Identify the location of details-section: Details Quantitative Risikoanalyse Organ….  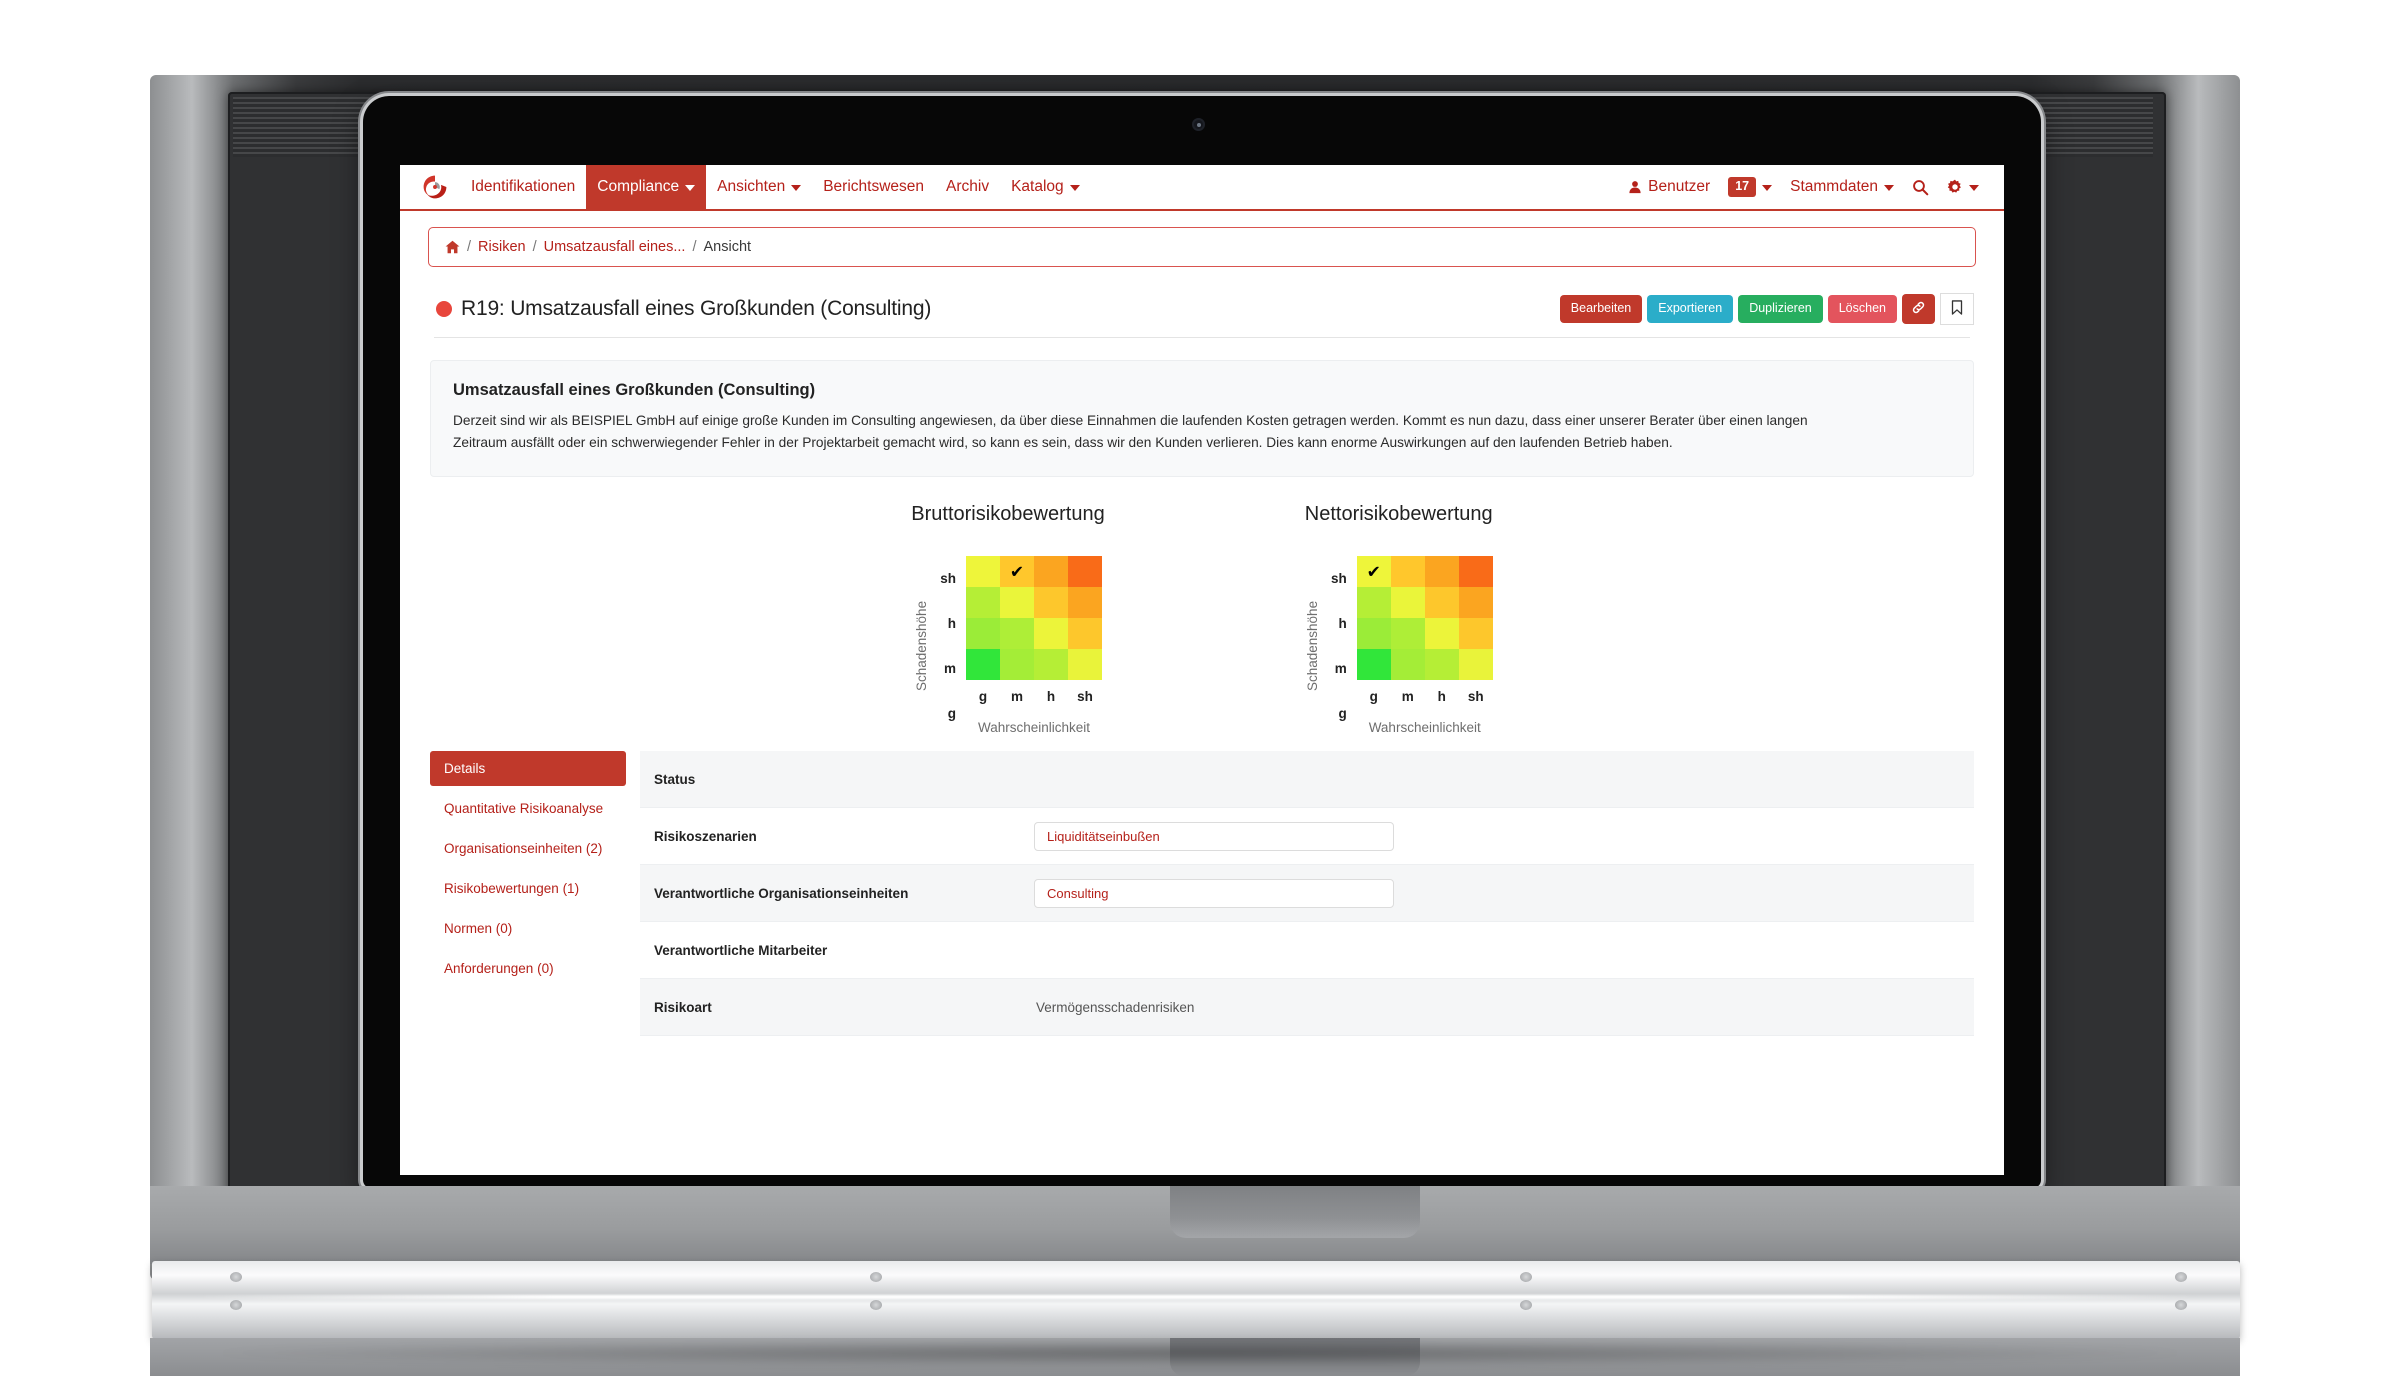
(1202, 894).